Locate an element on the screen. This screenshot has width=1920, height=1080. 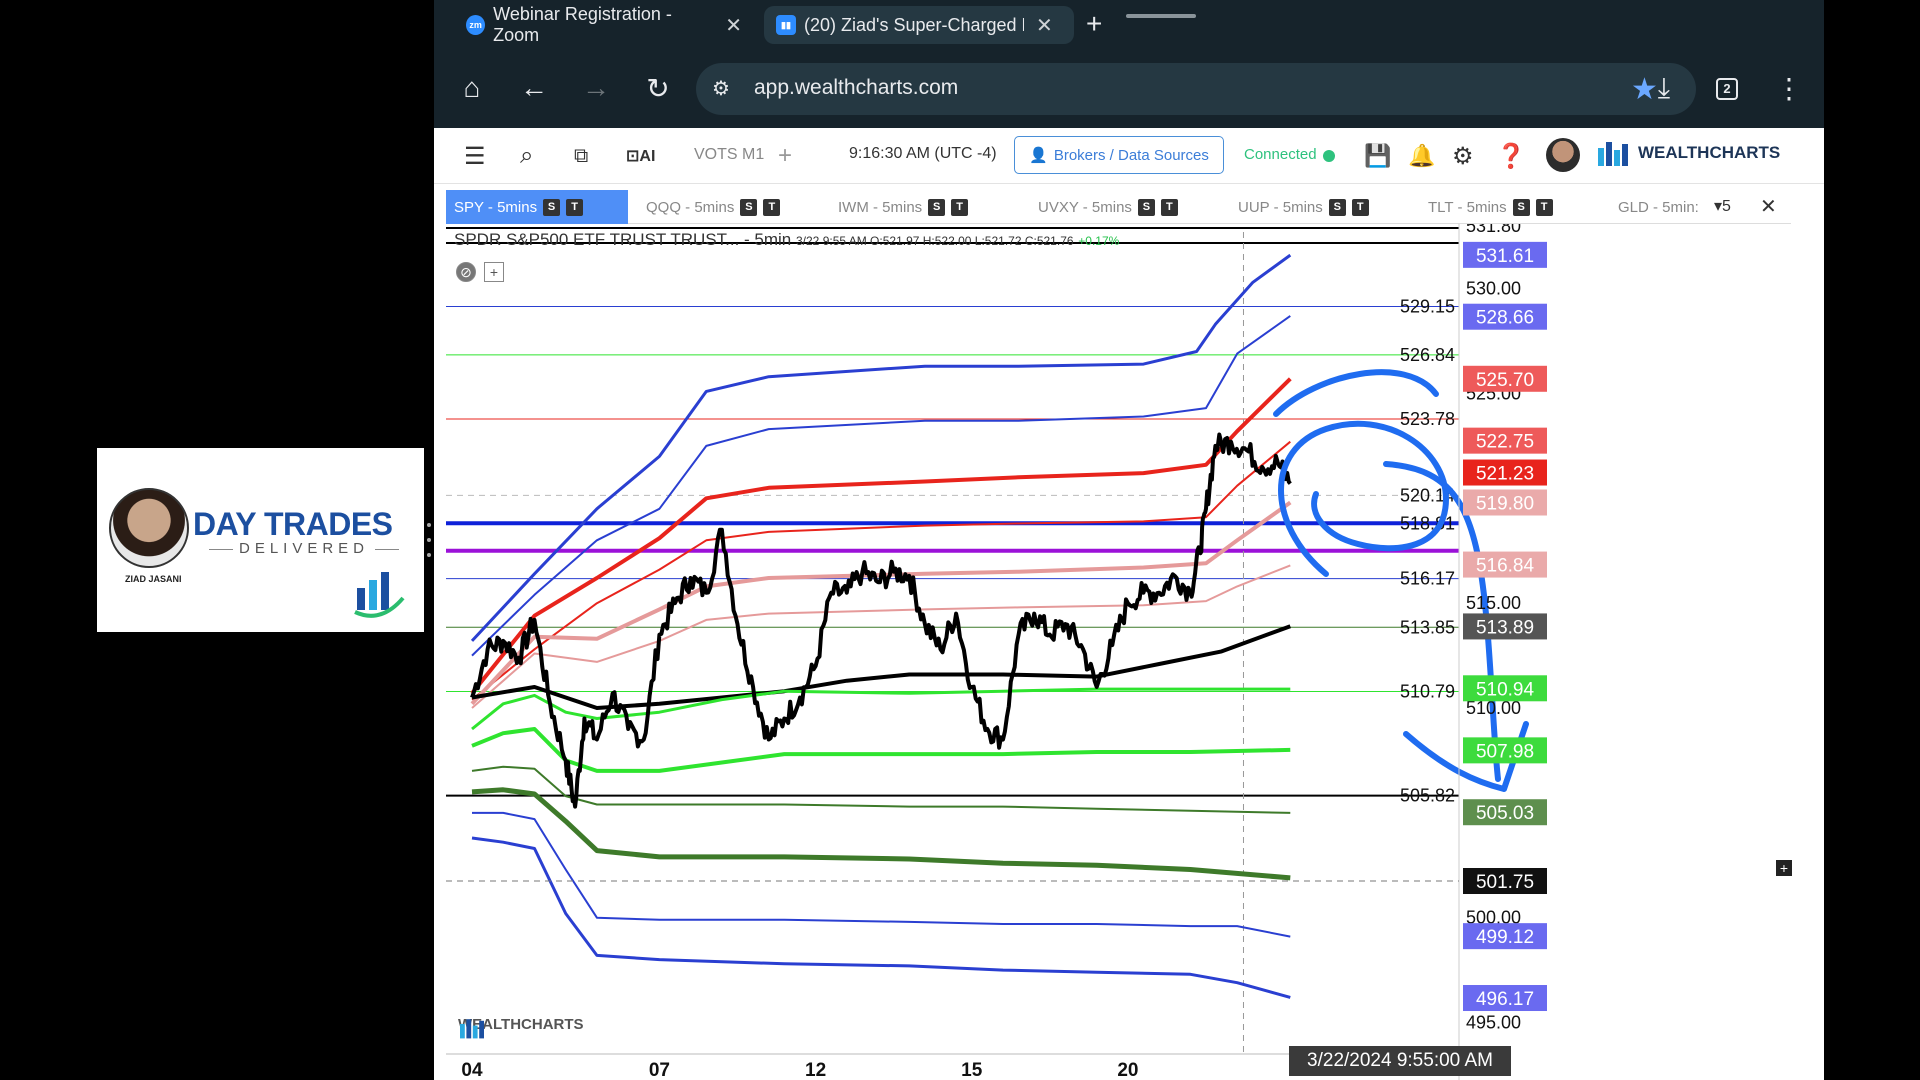
menu-icon: ☰ is located at coordinates (475, 156).